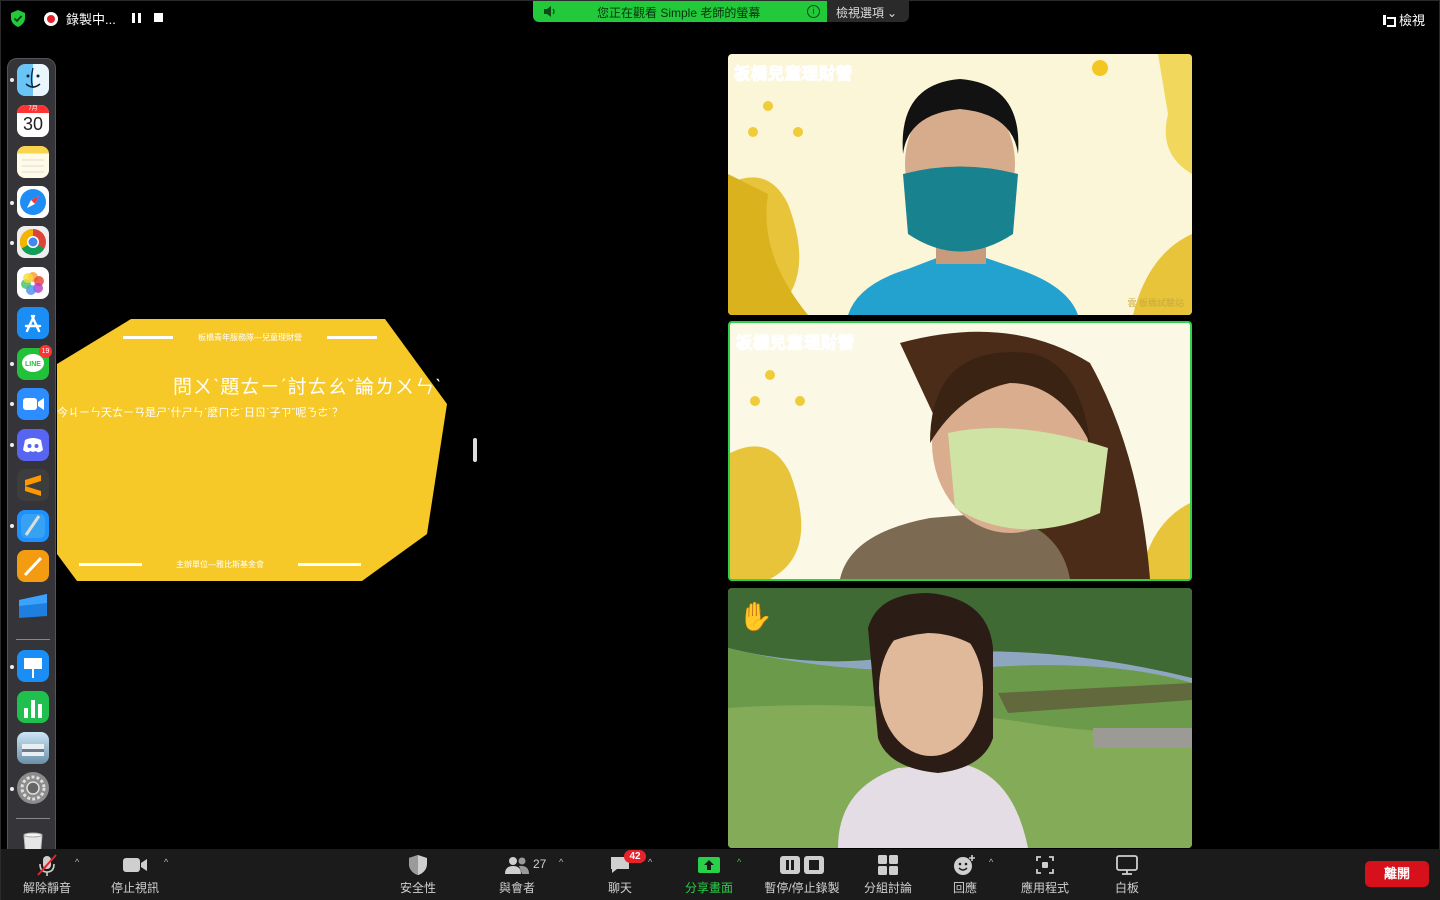 The image size is (1440, 900). Describe the element at coordinates (1397, 874) in the screenshot. I see `leave-meeting-button: 離開` at that location.